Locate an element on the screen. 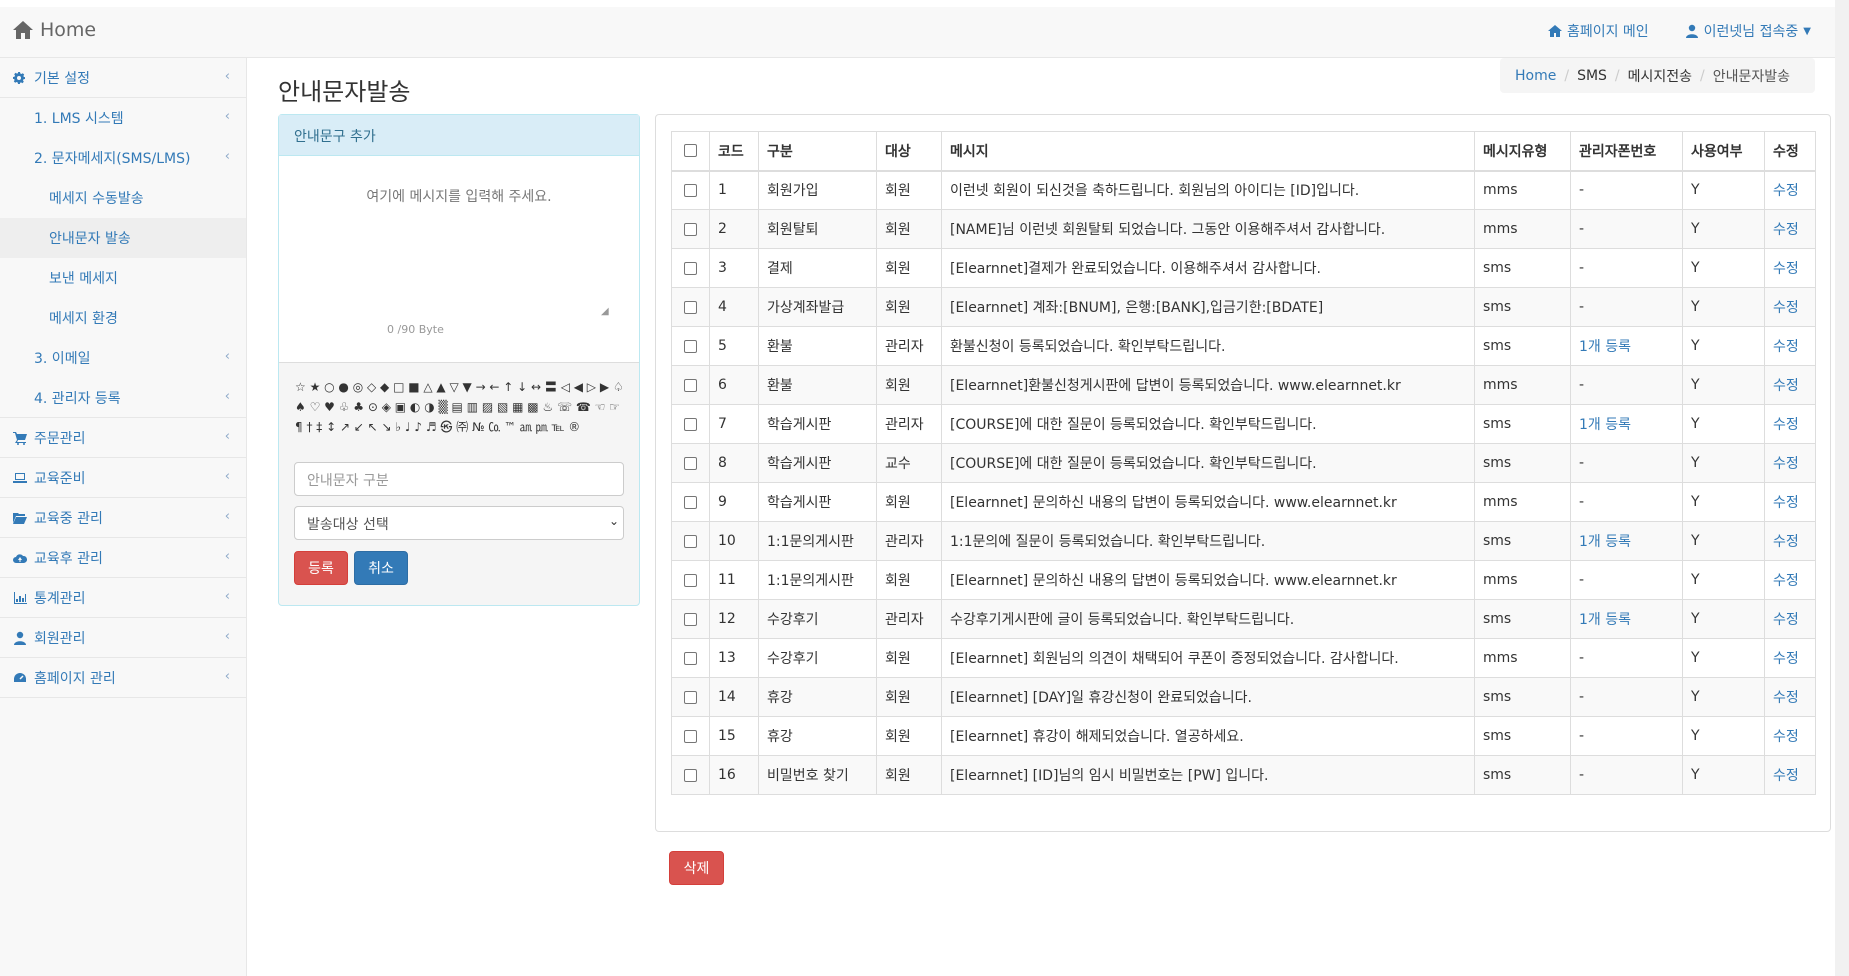  sidebar-item: 교육준비 ‹ is located at coordinates (123, 478).